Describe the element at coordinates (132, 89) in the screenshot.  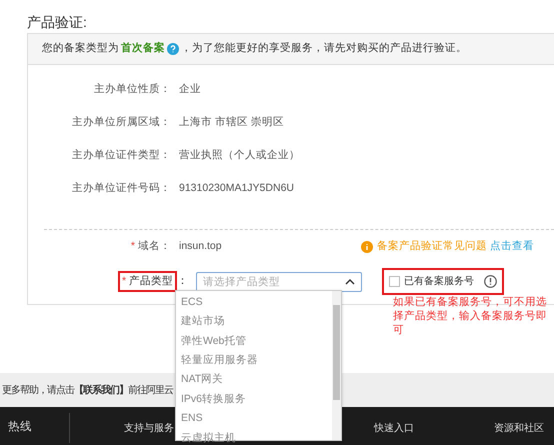
I see `field-label: 主办单位性质：` at that location.